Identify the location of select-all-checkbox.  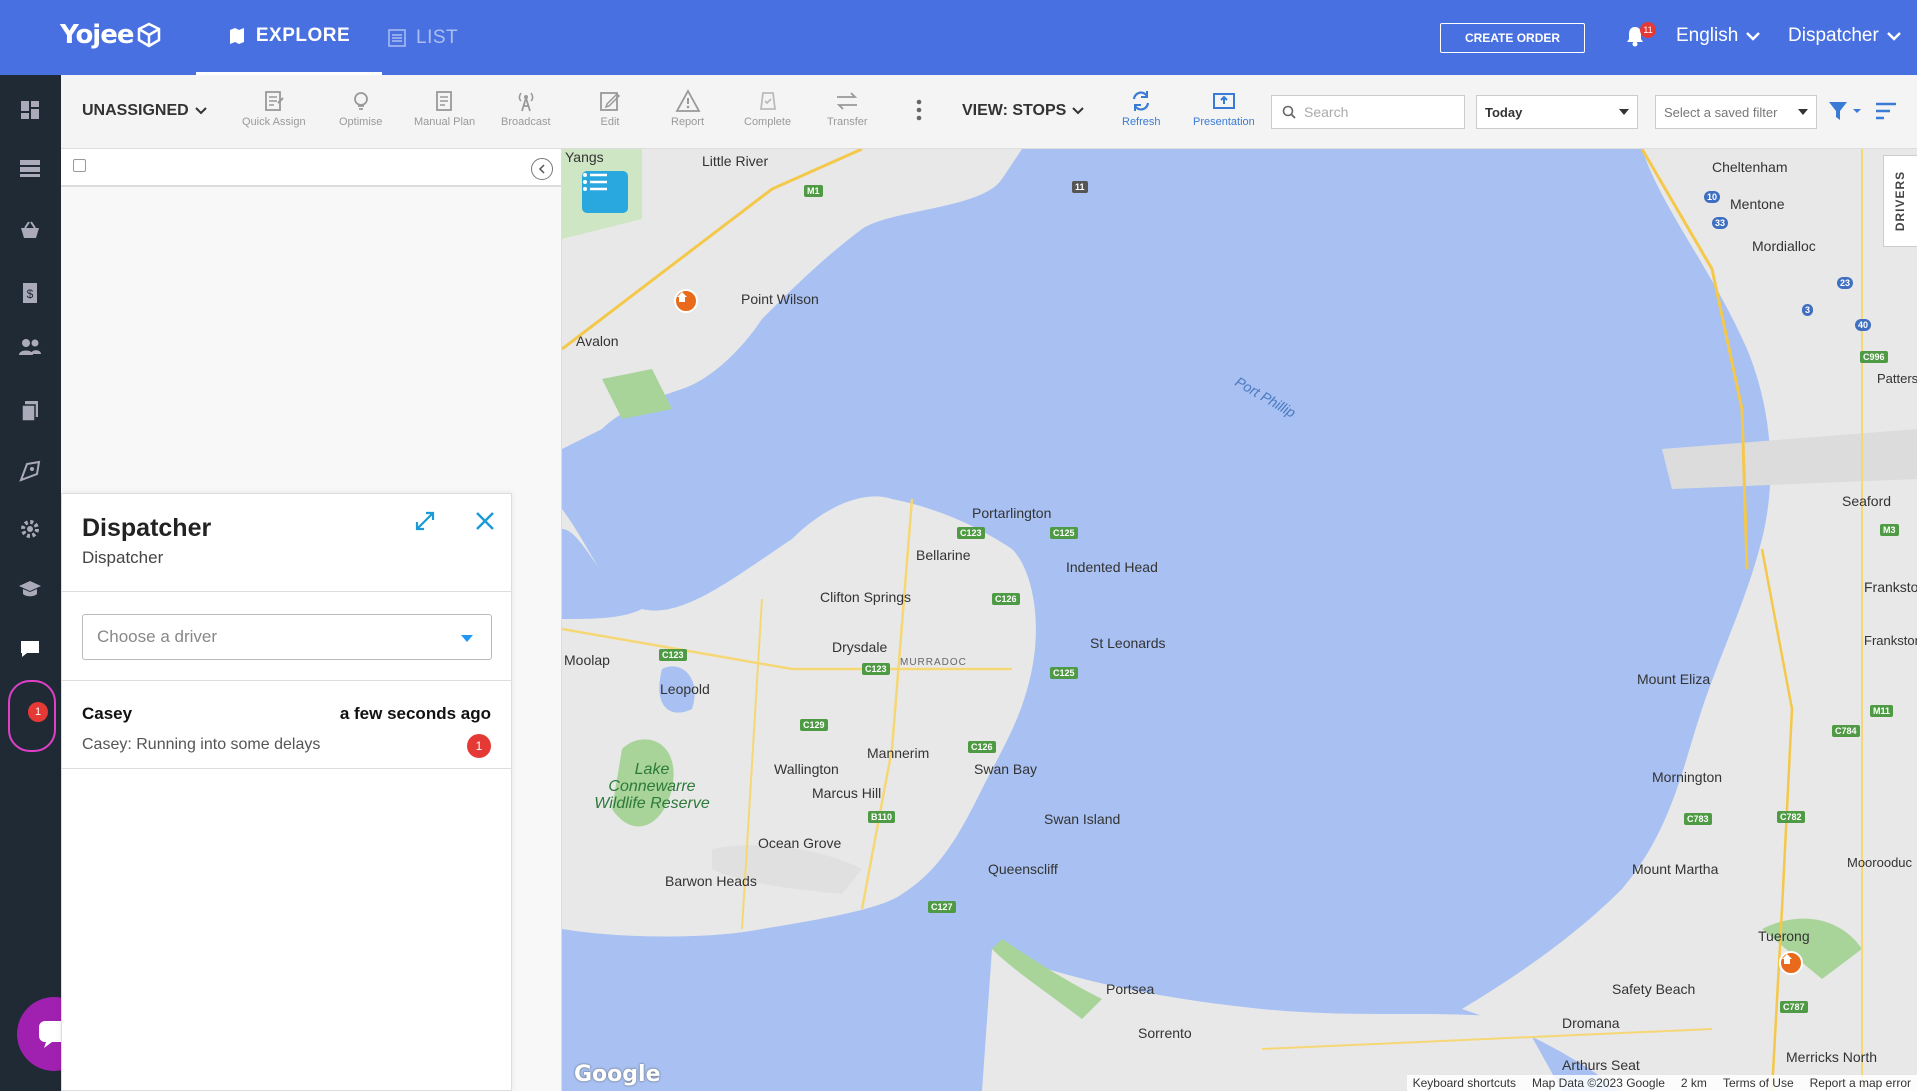
(79, 165).